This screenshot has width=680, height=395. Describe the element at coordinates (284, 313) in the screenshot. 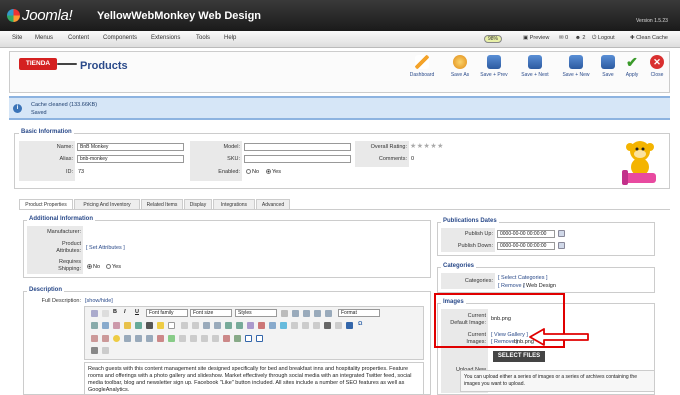

I see `strikethrough-icon` at that location.